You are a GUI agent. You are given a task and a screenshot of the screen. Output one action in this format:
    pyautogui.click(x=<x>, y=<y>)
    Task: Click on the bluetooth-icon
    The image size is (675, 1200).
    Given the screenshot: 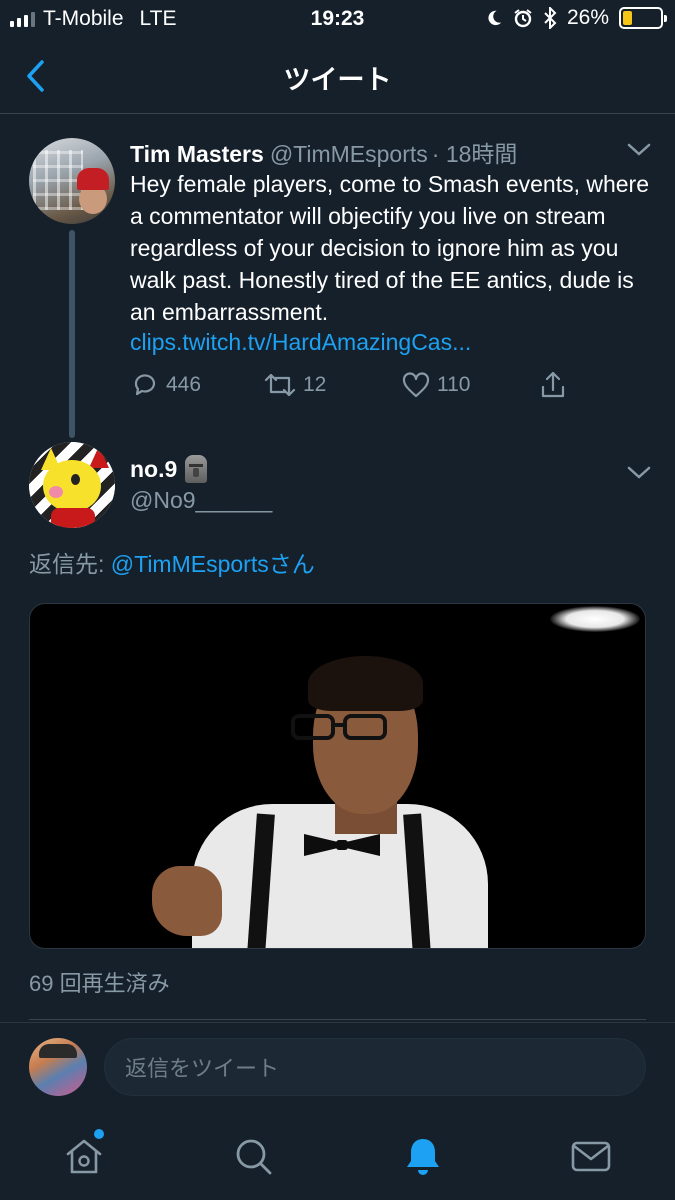 What is the action you would take?
    pyautogui.click(x=550, y=18)
    